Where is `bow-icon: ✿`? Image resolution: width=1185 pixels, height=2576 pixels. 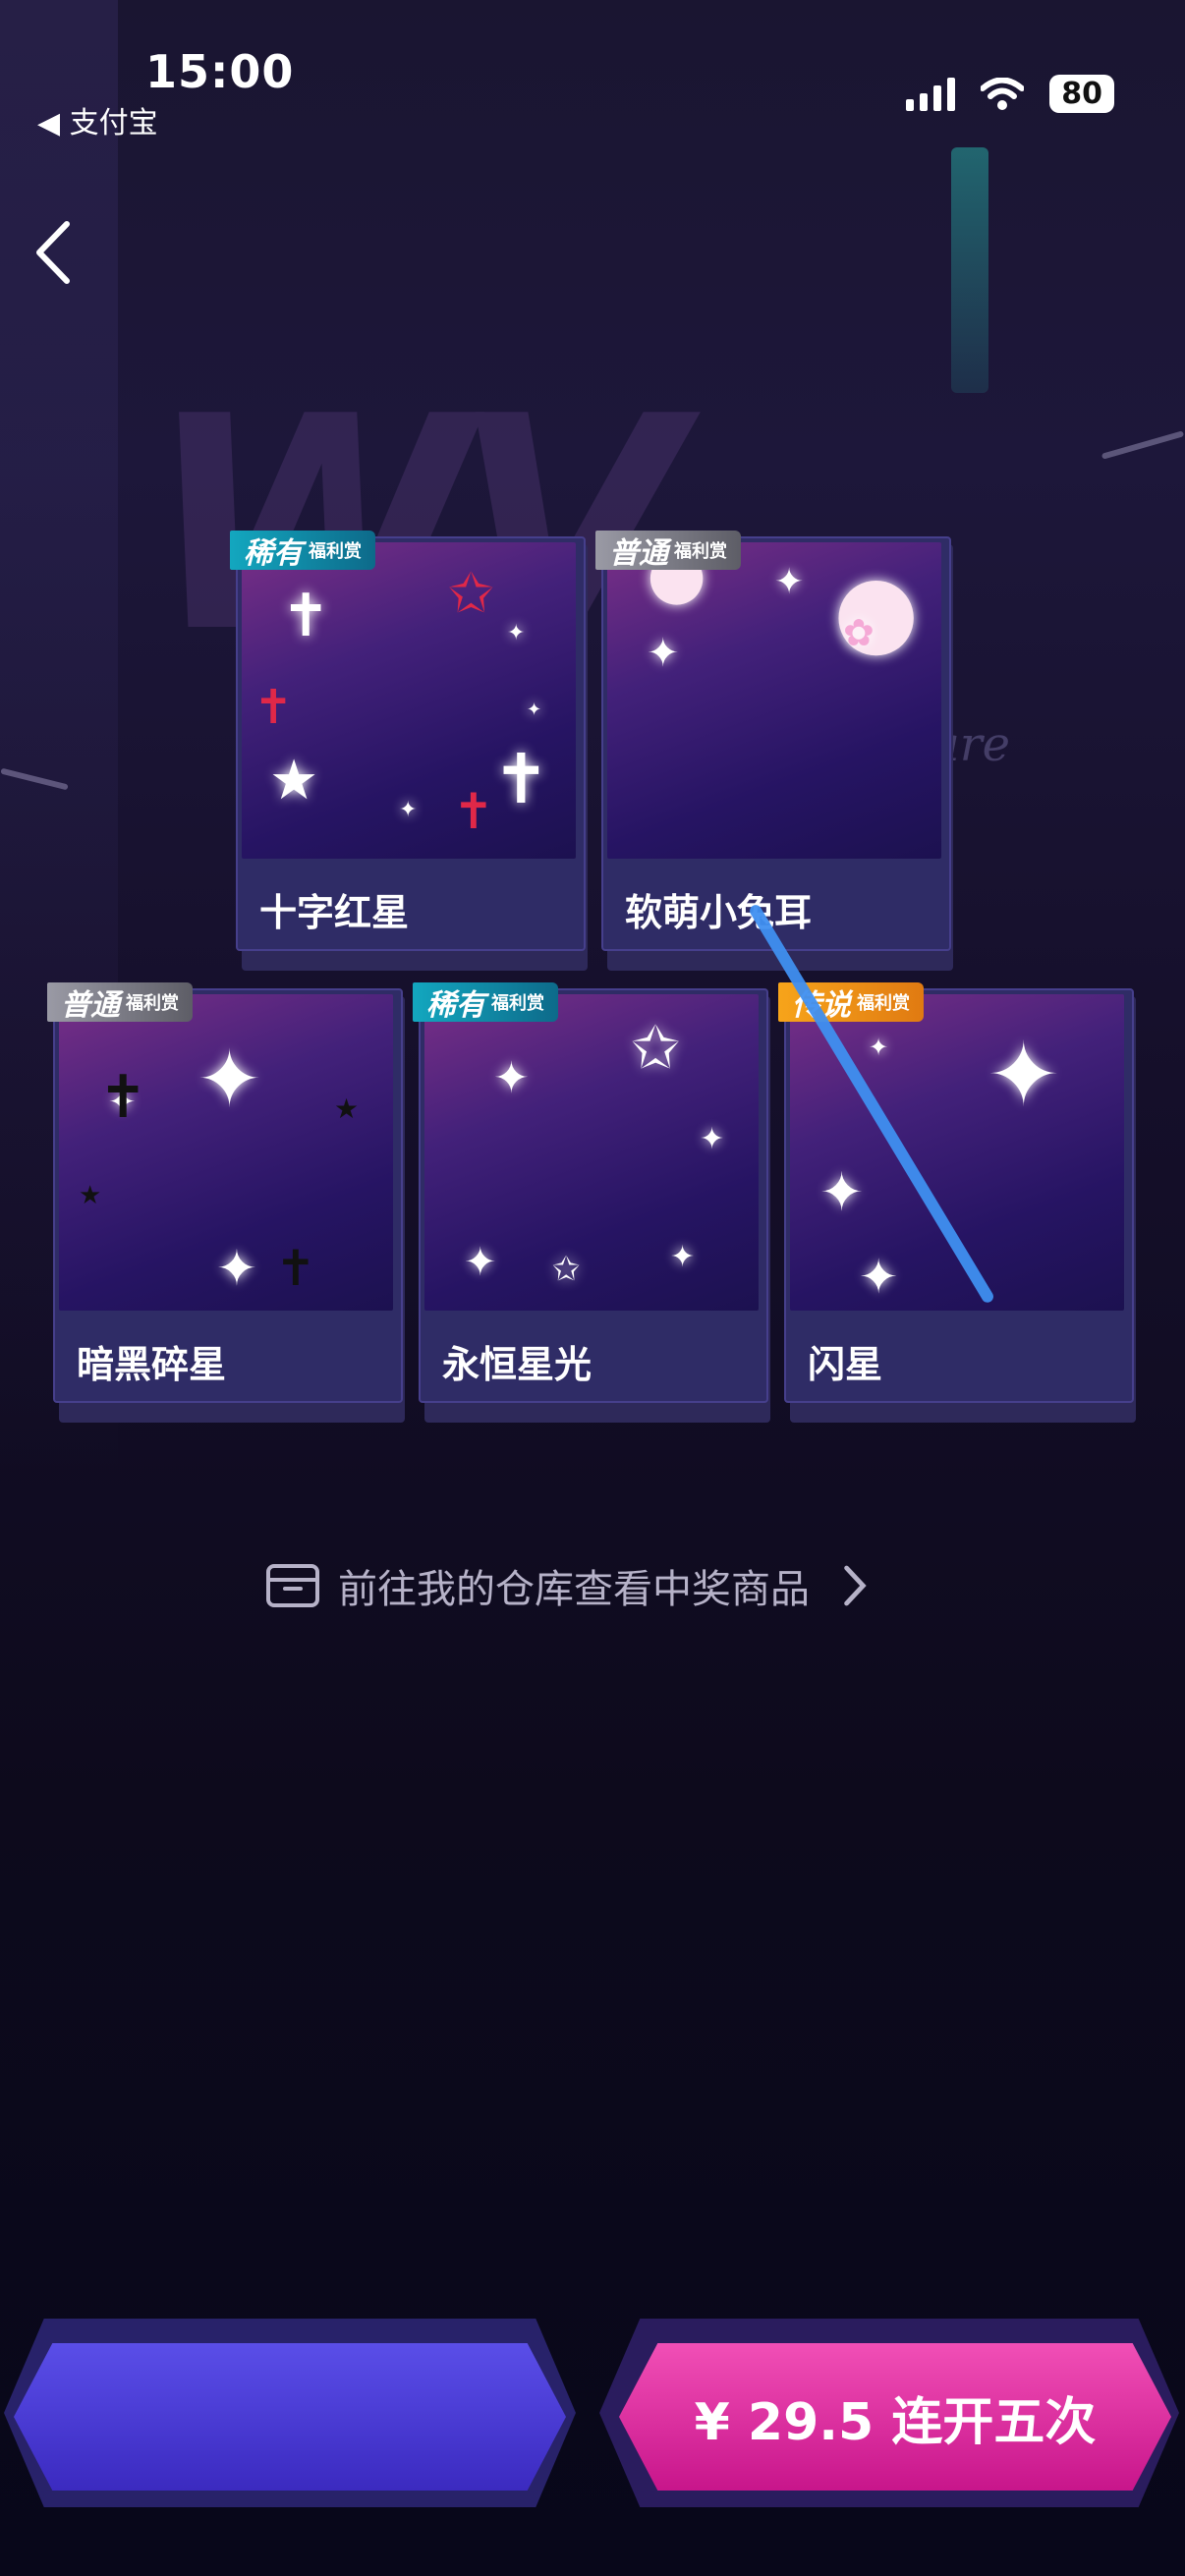
bow-icon: ✿ is located at coordinates (859, 632).